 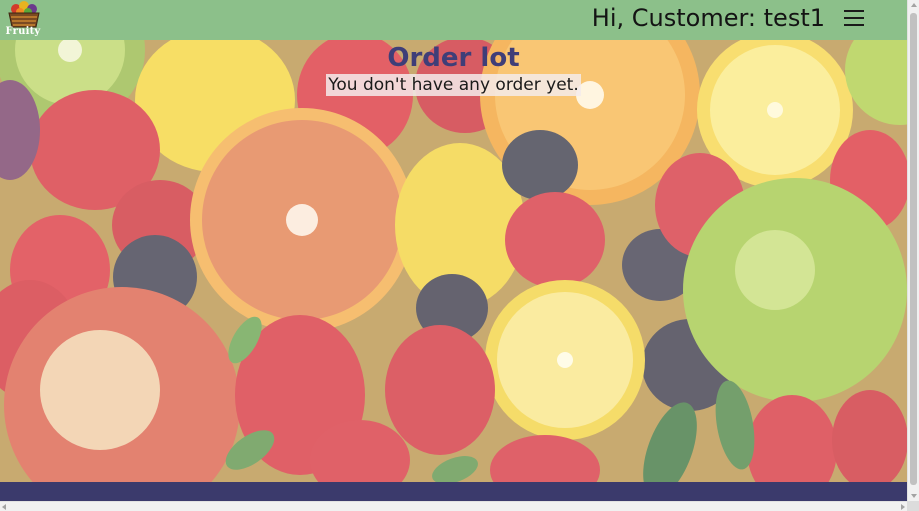 I want to click on customer-greeting: Hi, Customer: test1, so click(x=708, y=18).